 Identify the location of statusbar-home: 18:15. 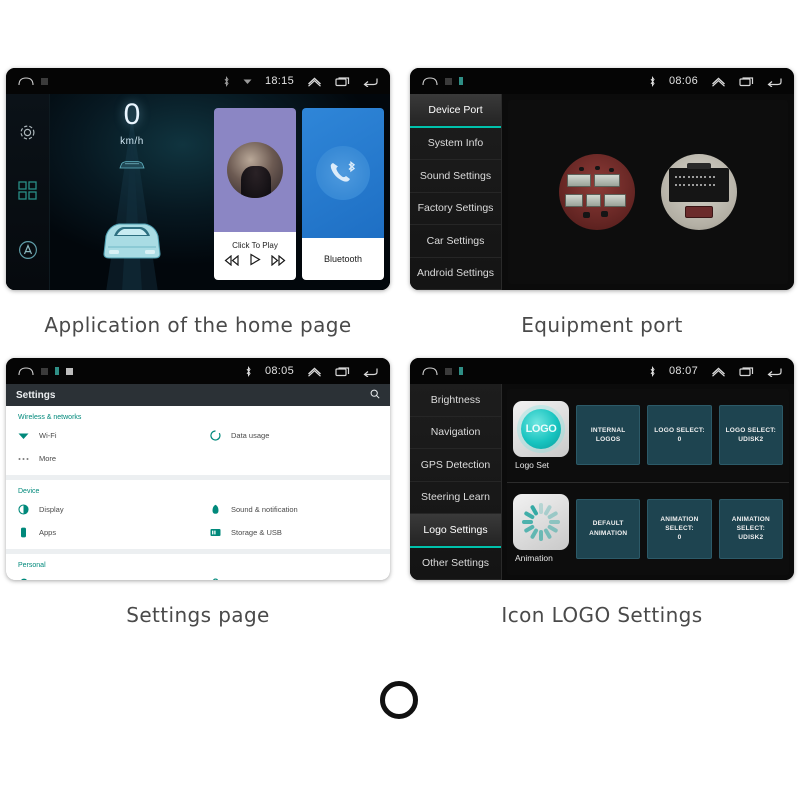
(198, 81).